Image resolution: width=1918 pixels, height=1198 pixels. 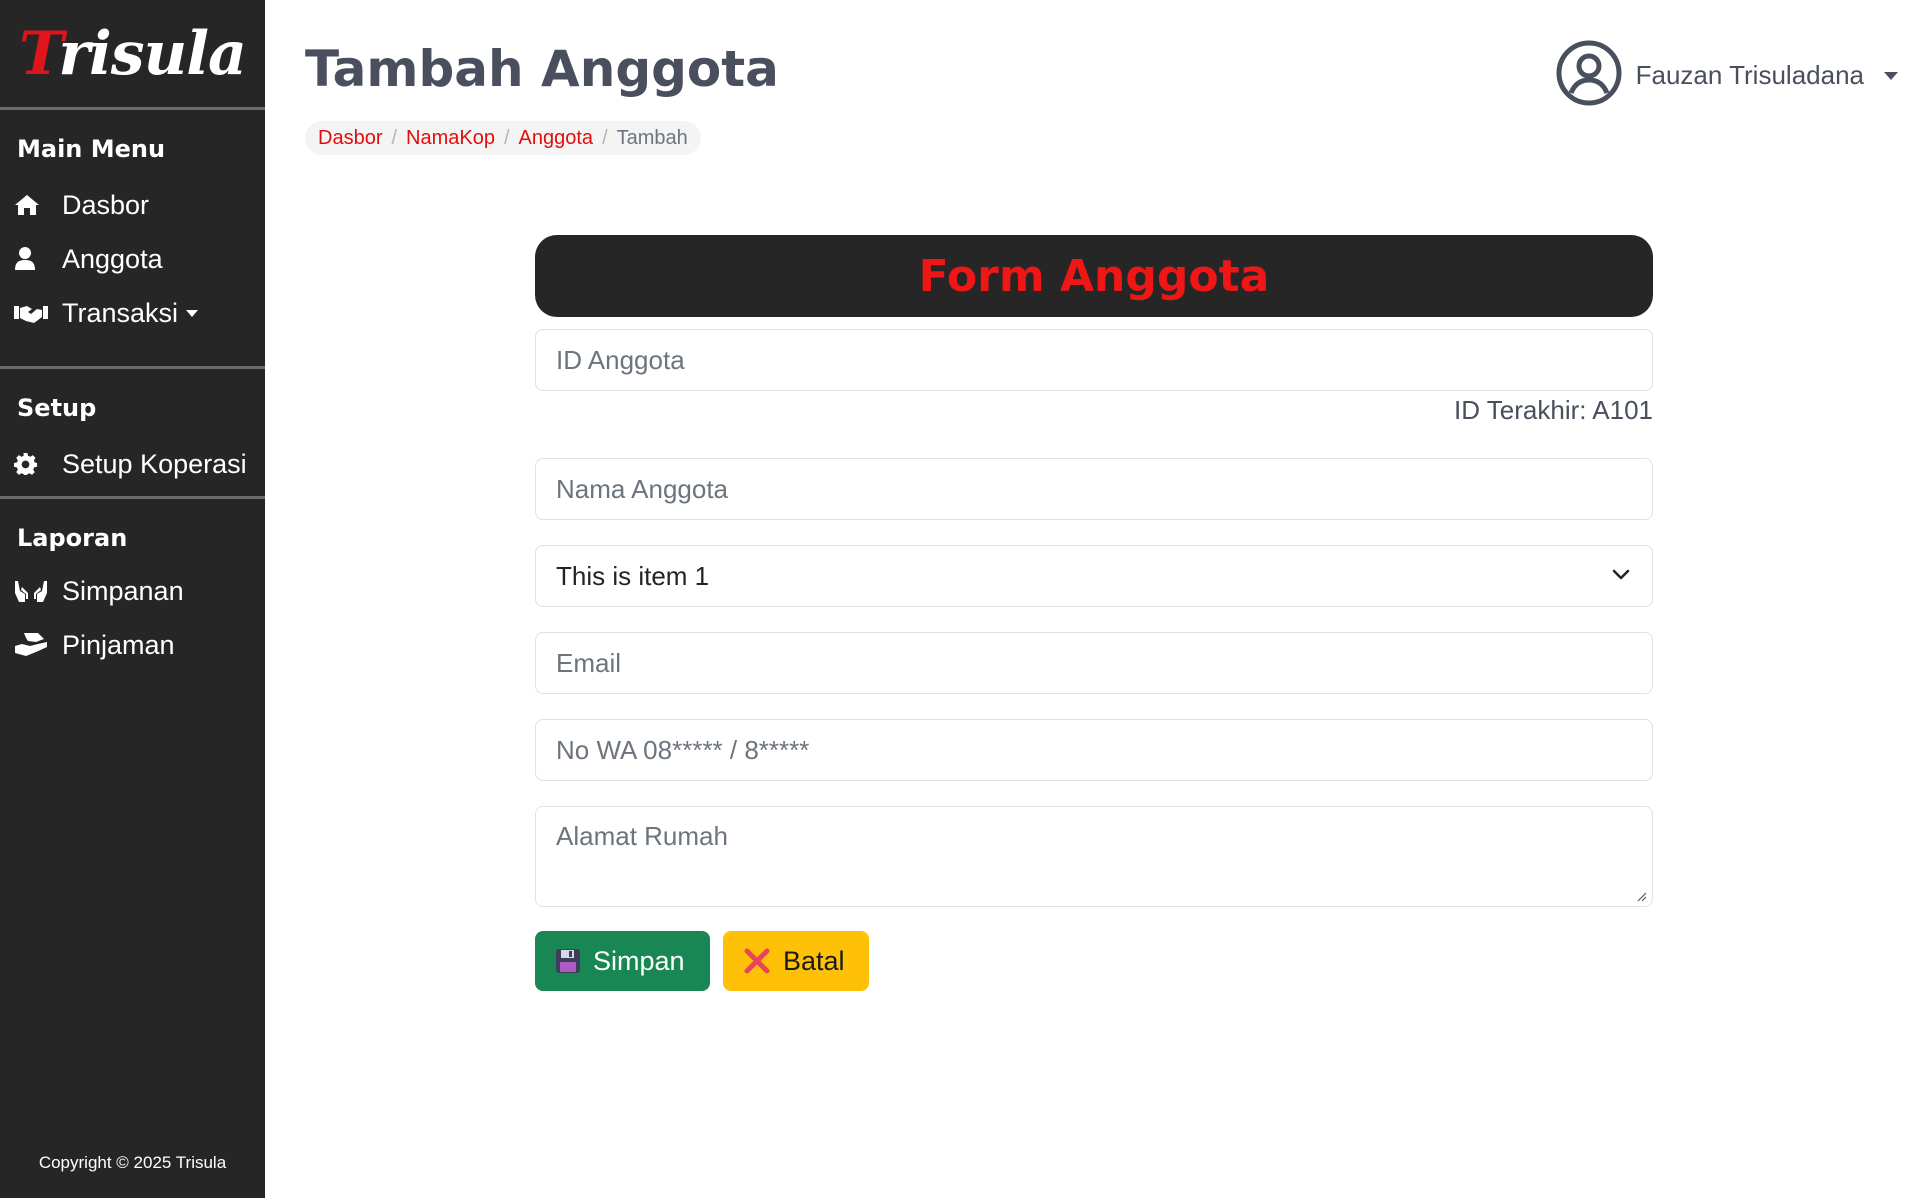 I want to click on sidebar-item-anggota: Anggota, so click(x=132, y=259).